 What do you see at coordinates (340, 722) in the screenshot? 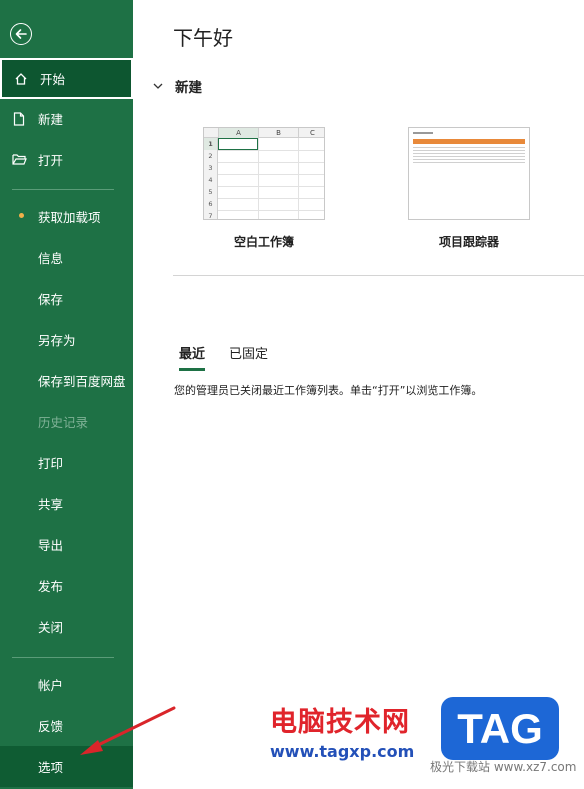
I see `watermark-text: 电脑技术网` at bounding box center [340, 722].